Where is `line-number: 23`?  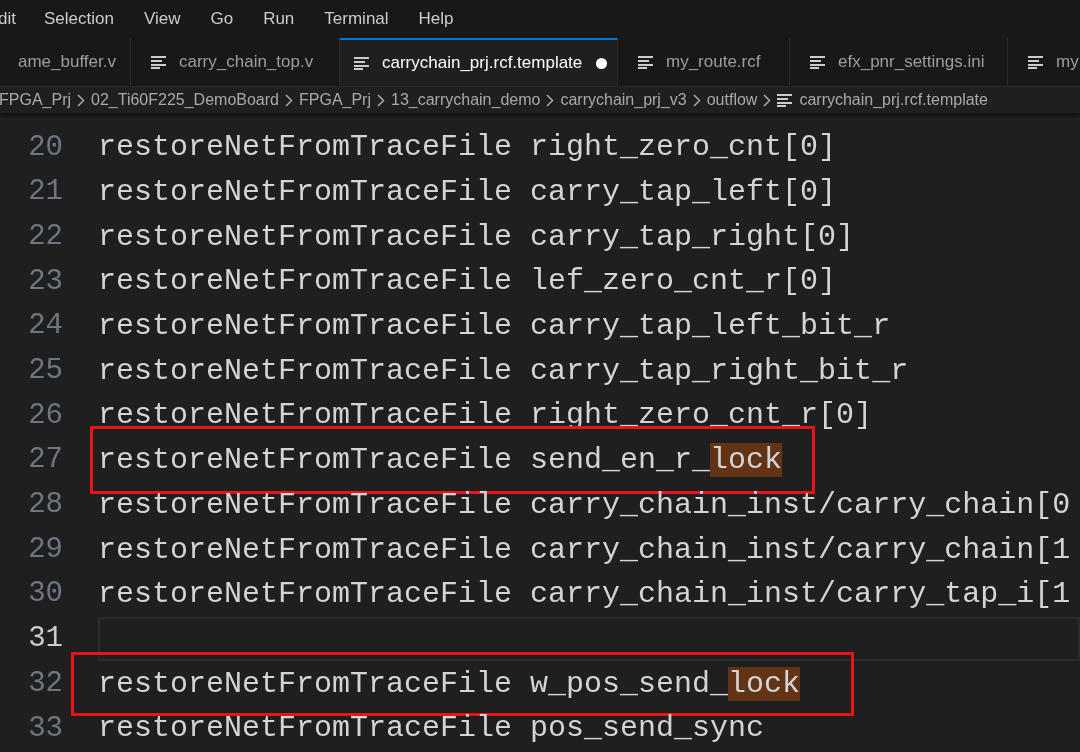
line-number: 23 is located at coordinates (45, 281).